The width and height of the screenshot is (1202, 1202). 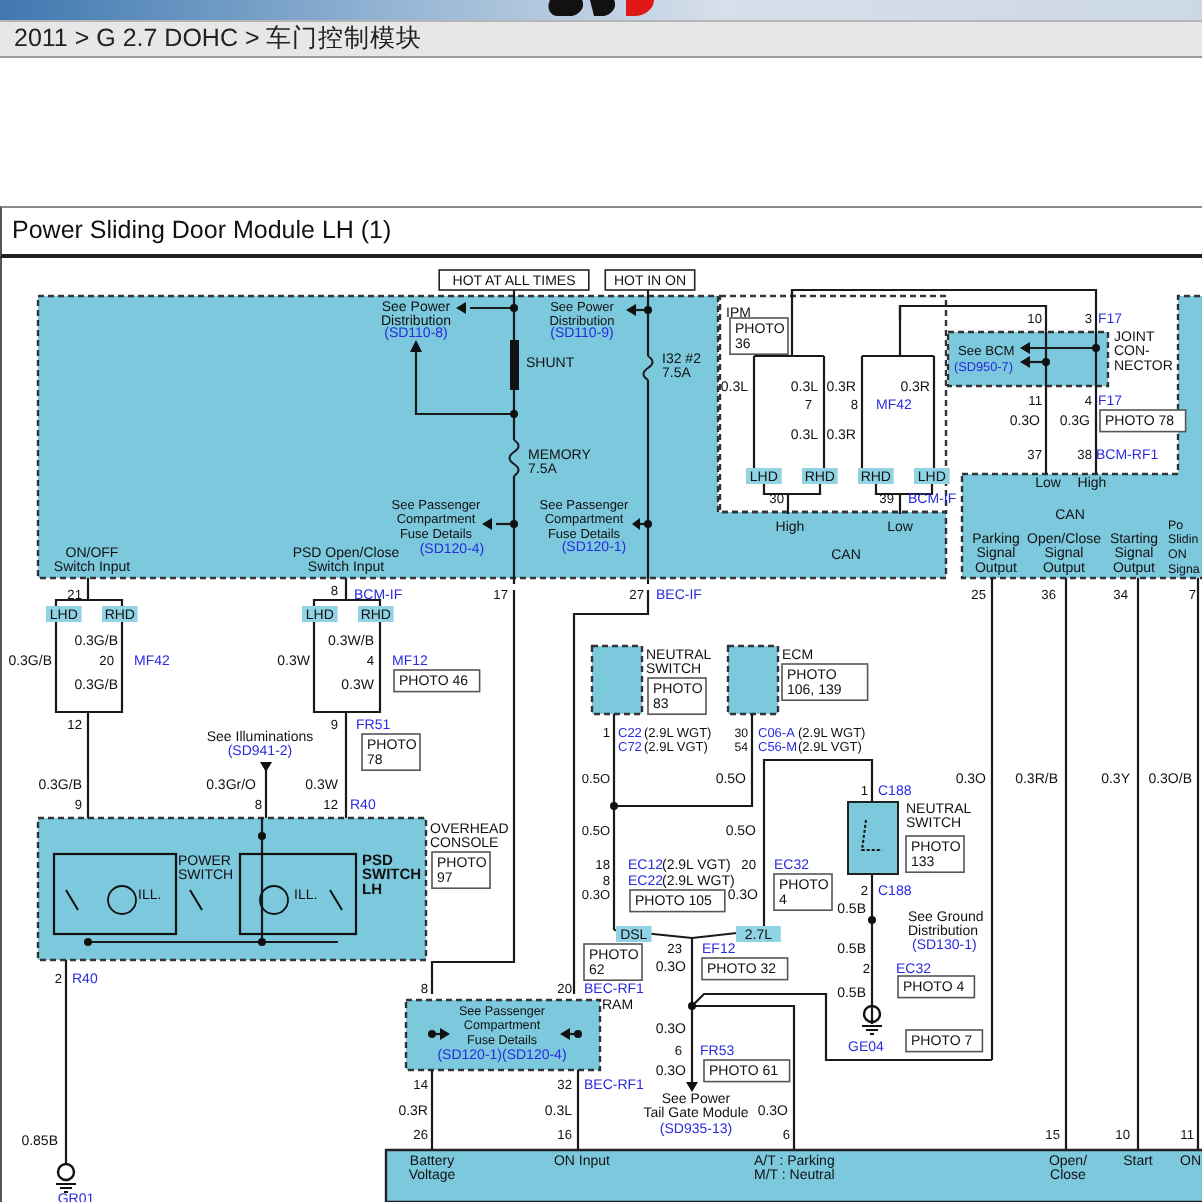 What do you see at coordinates (514, 365) in the screenshot?
I see `shunt-bar` at bounding box center [514, 365].